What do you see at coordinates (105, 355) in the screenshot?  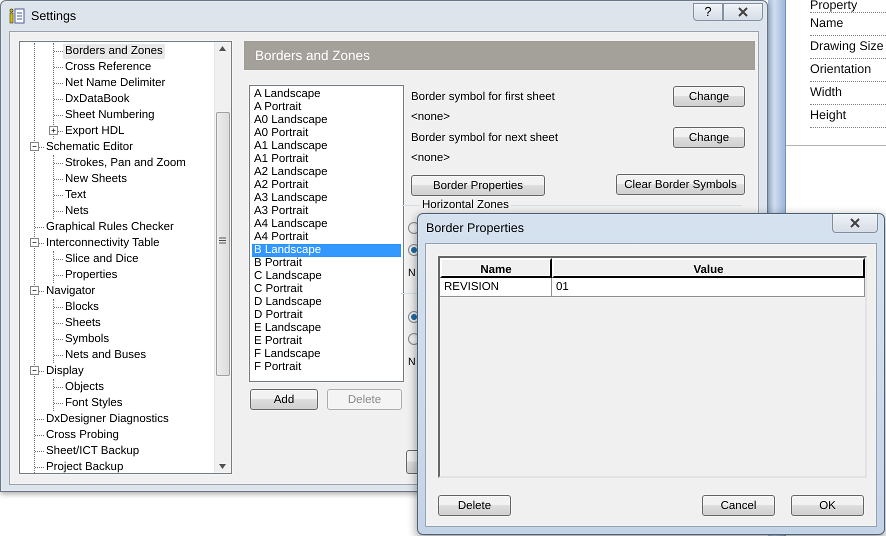 I see `tree-item: Nets and Buses` at bounding box center [105, 355].